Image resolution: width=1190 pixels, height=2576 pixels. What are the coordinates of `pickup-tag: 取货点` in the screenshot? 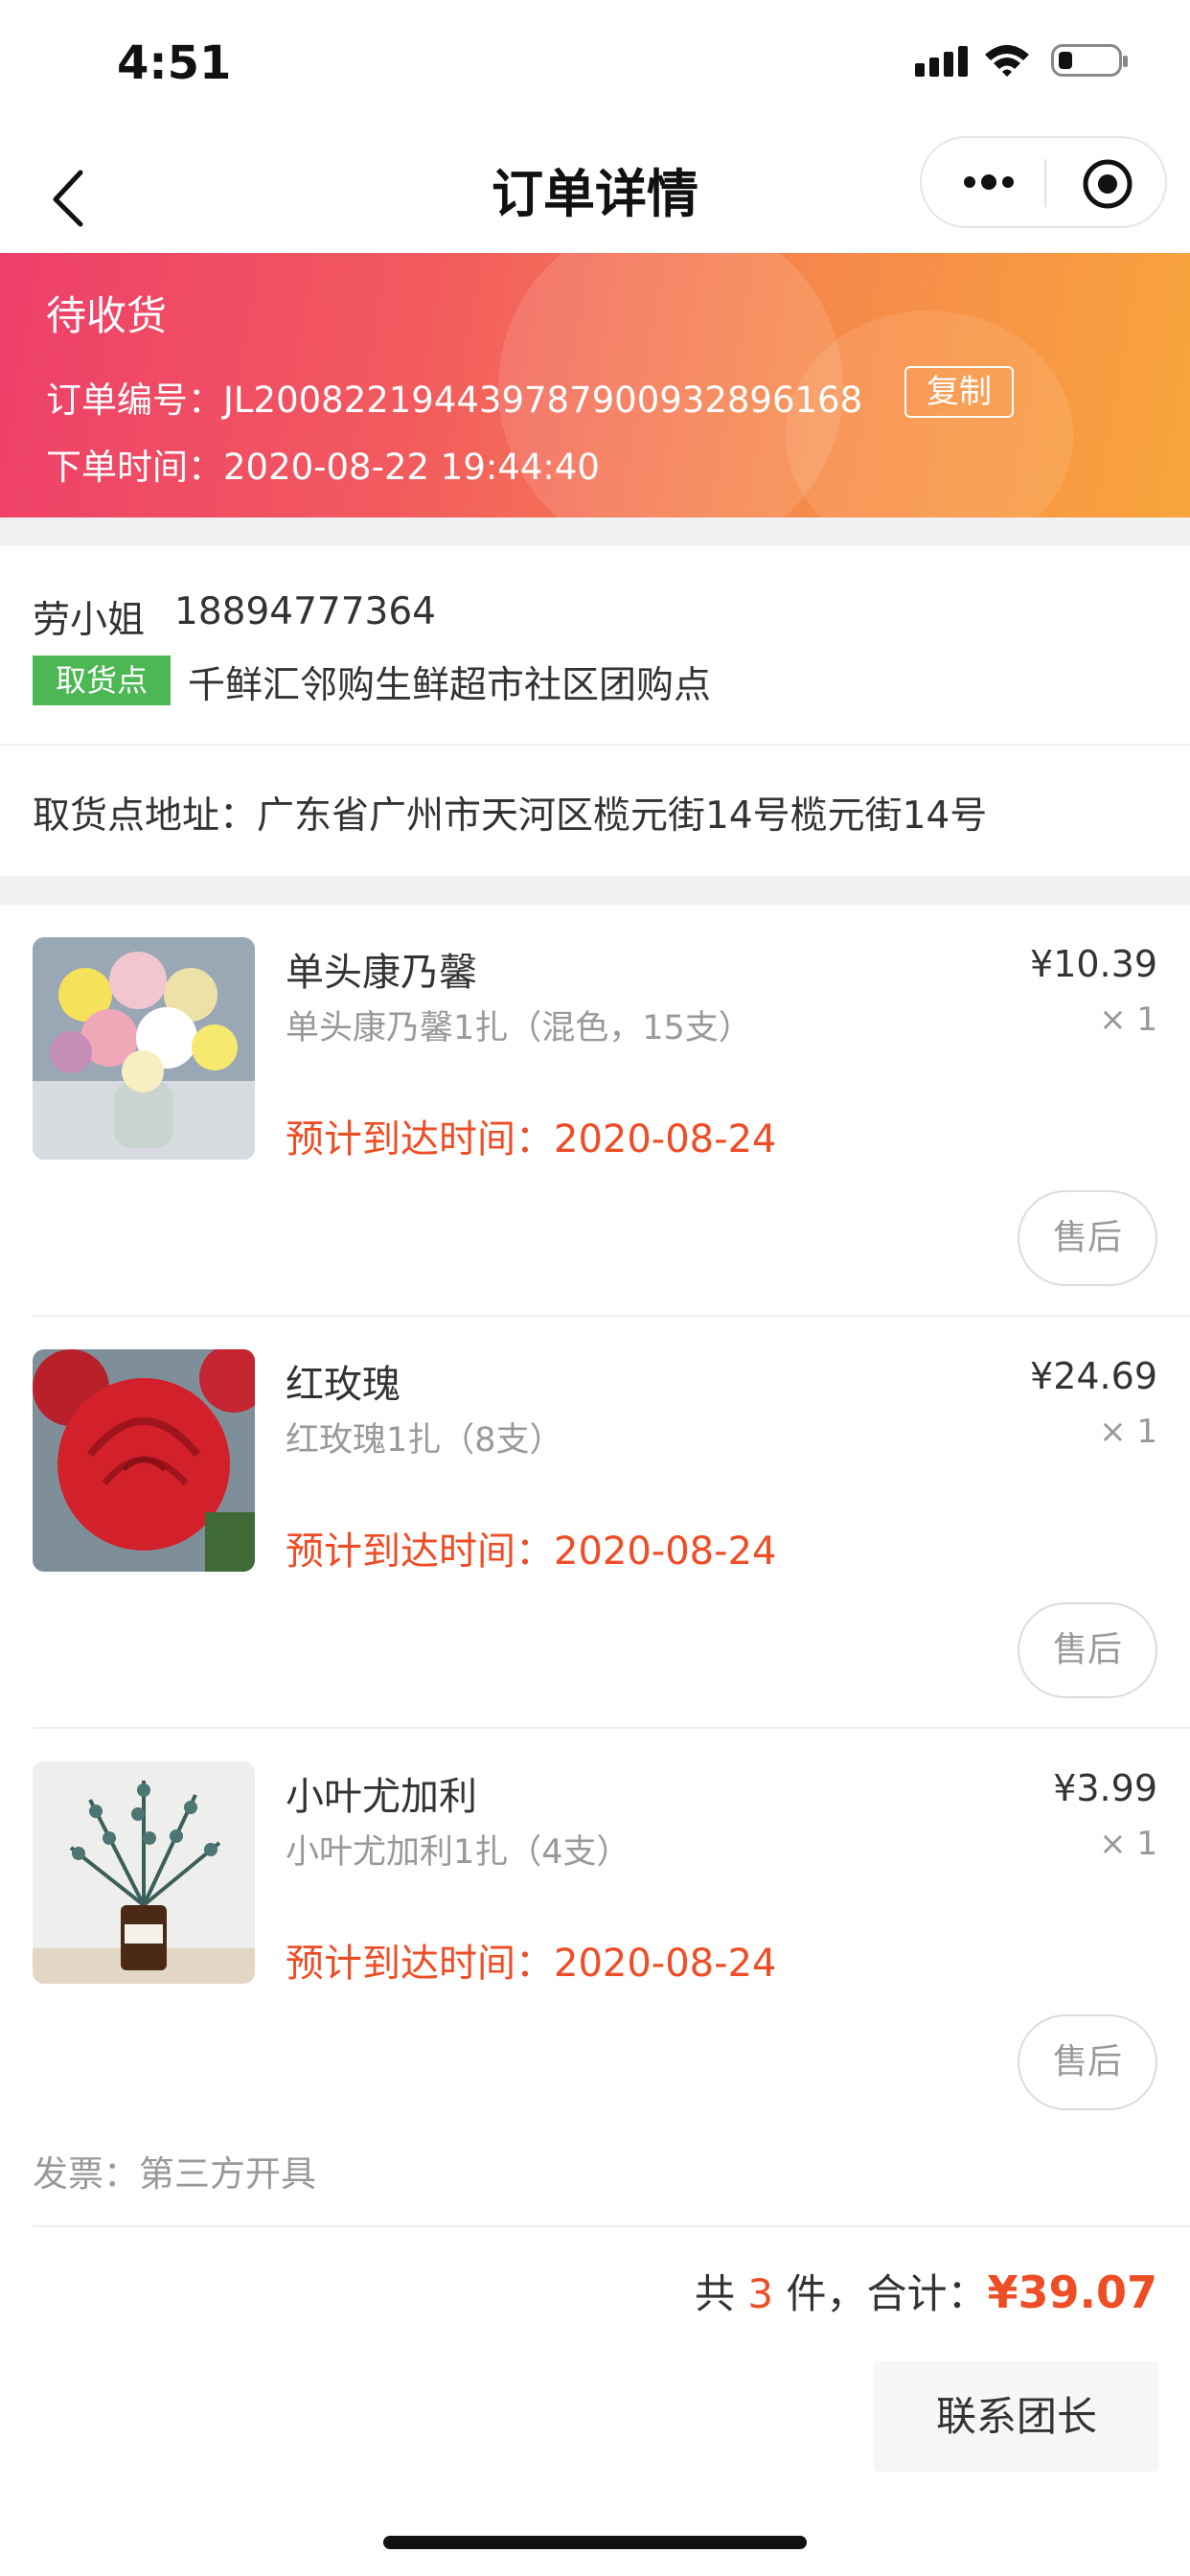 It's located at (102, 680).